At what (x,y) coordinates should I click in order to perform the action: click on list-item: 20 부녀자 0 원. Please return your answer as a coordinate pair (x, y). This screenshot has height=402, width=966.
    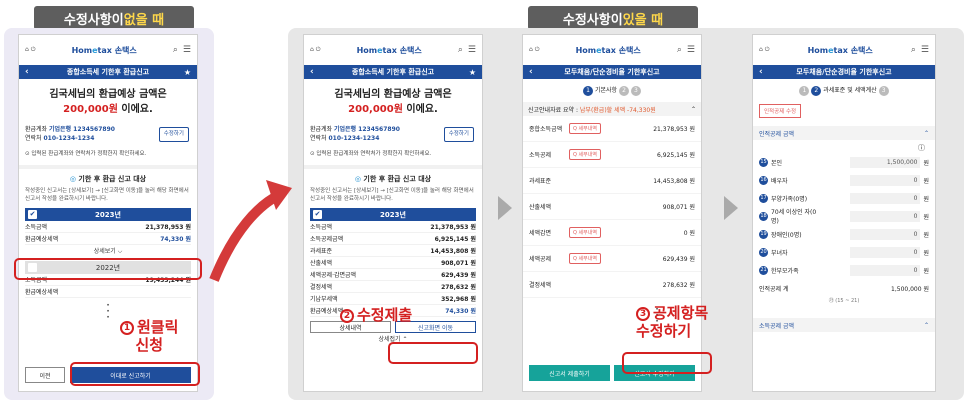
    Looking at the image, I should click on (844, 252).